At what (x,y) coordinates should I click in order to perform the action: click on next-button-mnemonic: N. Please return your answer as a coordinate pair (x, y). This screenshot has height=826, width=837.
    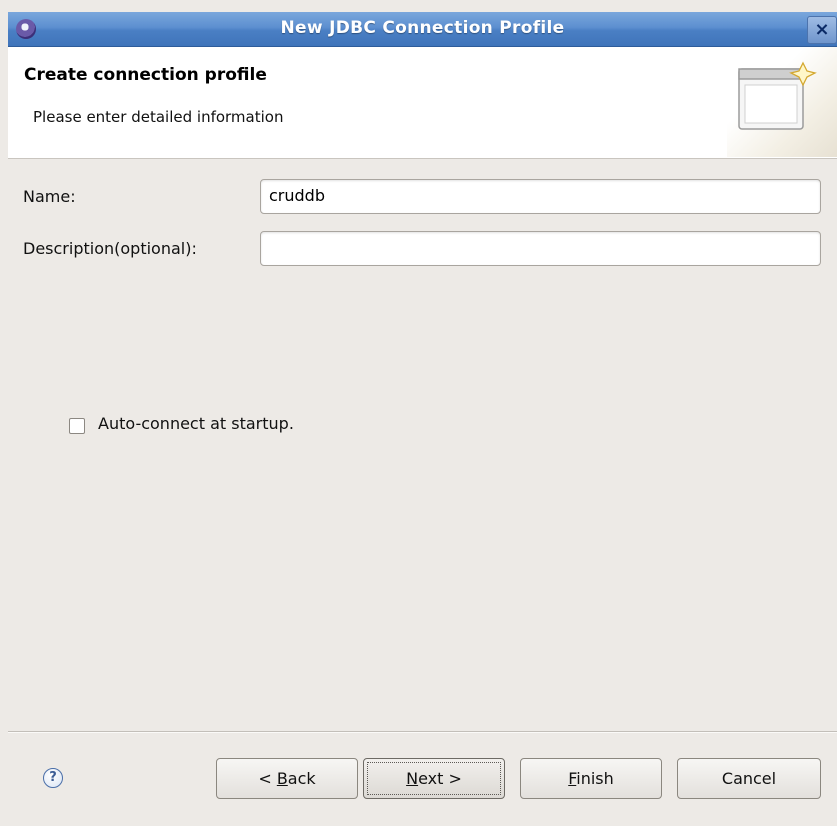
    Looking at the image, I should click on (412, 778).